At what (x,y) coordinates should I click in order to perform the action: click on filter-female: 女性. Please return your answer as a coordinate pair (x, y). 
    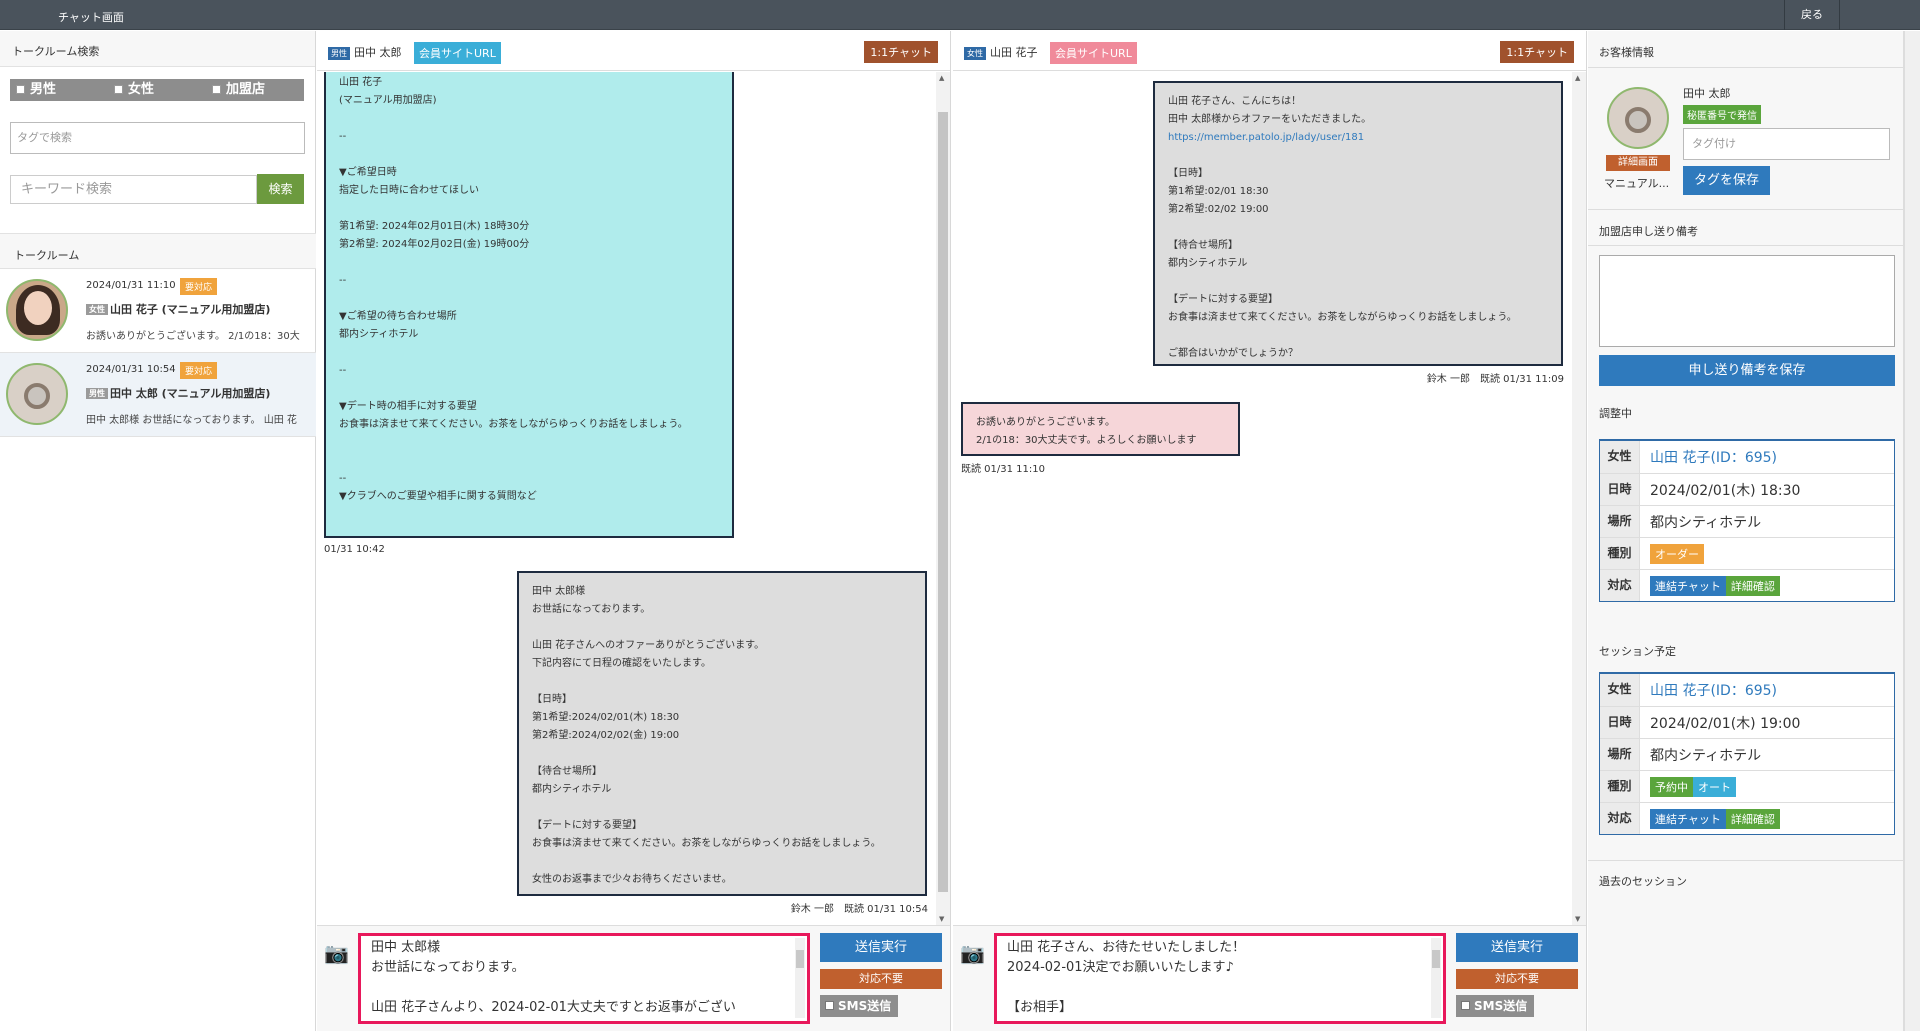
    Looking at the image, I should click on (157, 90).